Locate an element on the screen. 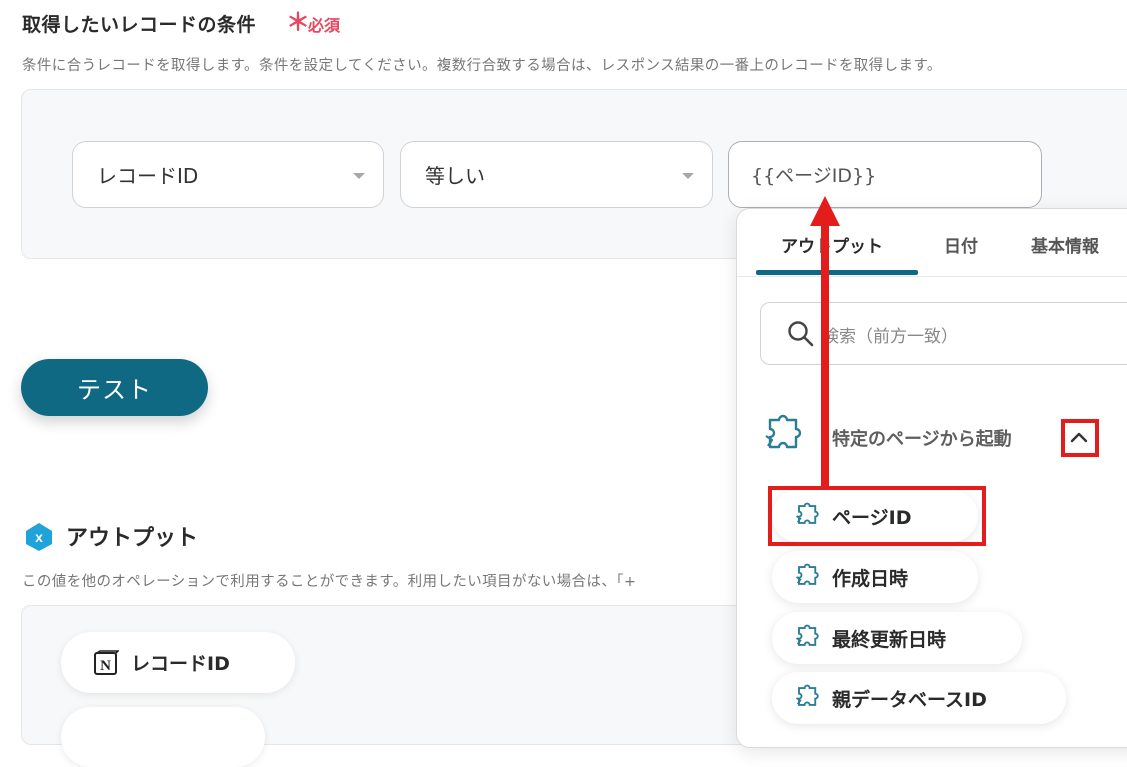 This screenshot has width=1127, height=767. annotation-chevron-highlight is located at coordinates (1080, 438).